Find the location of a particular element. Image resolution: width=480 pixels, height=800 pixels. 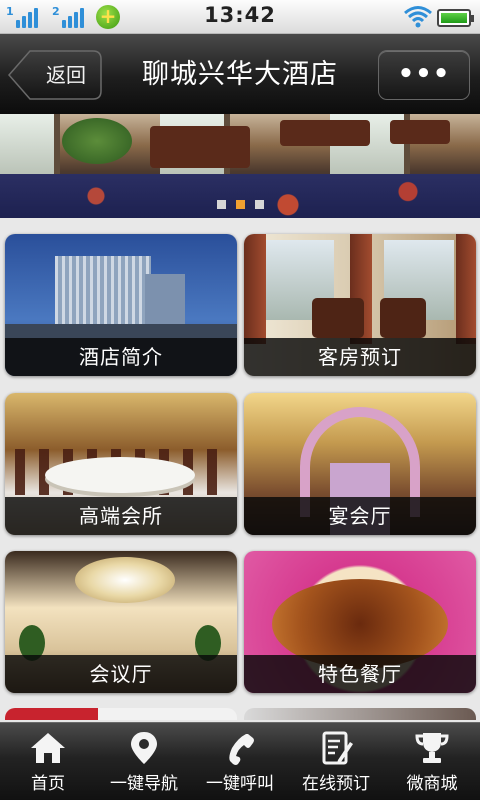

tile-hotel-intro: 酒店简介 is located at coordinates (121, 305).